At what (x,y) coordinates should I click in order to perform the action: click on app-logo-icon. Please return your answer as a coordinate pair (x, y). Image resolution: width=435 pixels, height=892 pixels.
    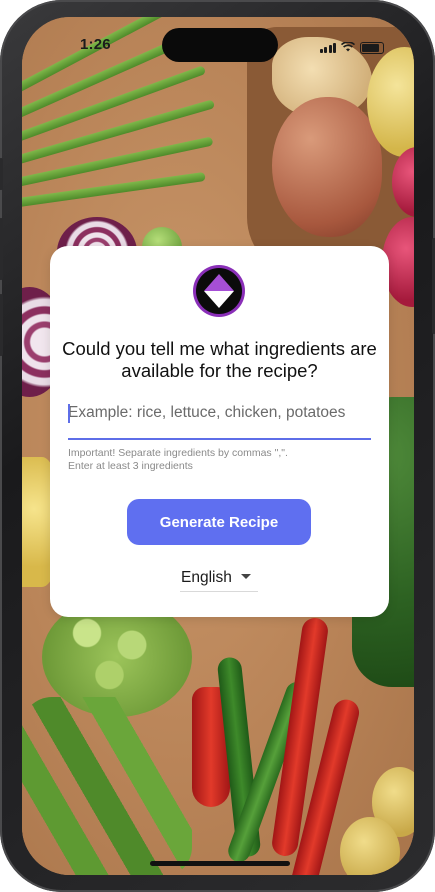
    Looking at the image, I should click on (219, 291).